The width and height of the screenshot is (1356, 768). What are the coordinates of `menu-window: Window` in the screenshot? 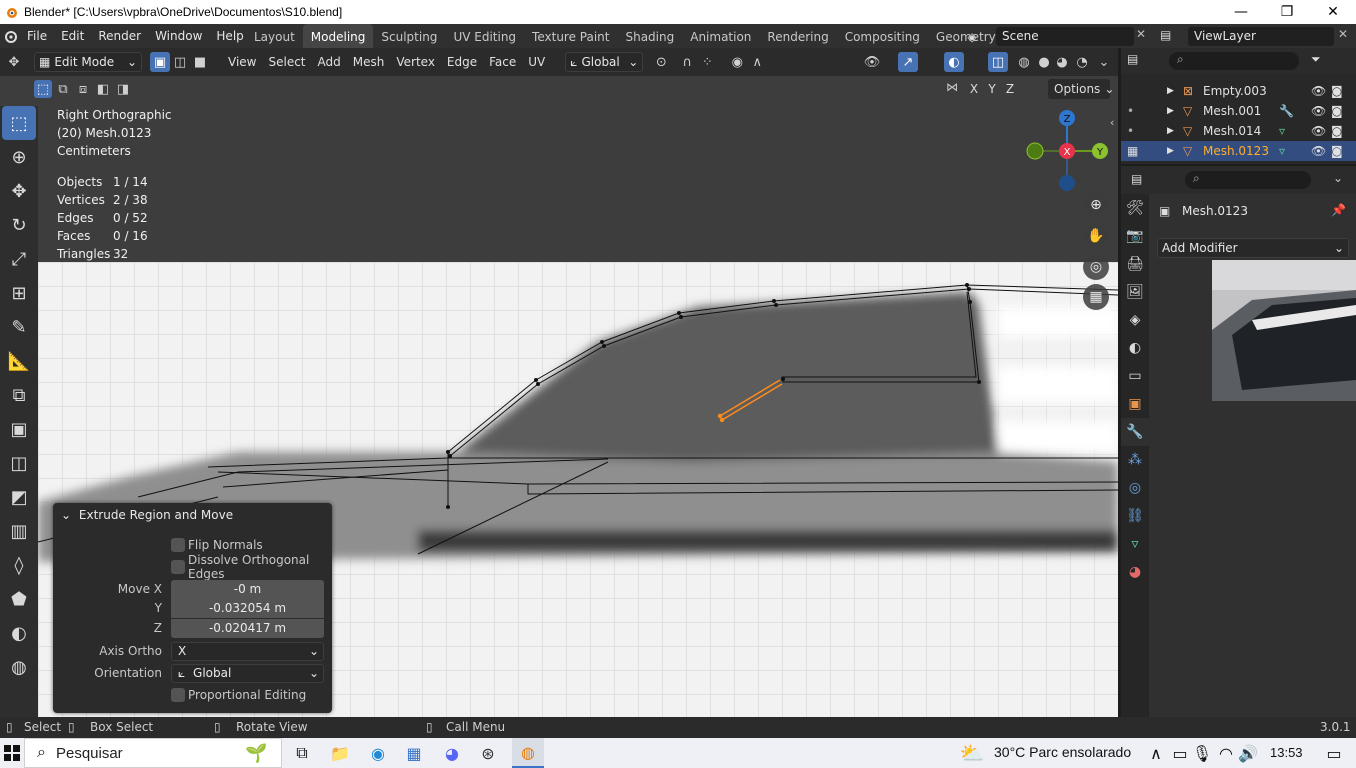 It's located at (178, 36).